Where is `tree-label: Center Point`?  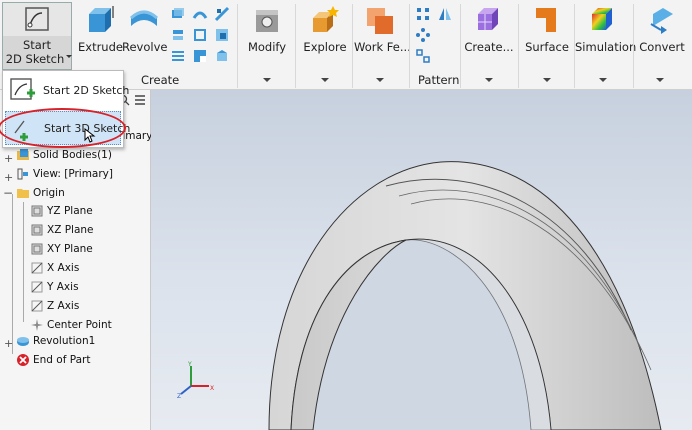 tree-label: Center Point is located at coordinates (79, 325).